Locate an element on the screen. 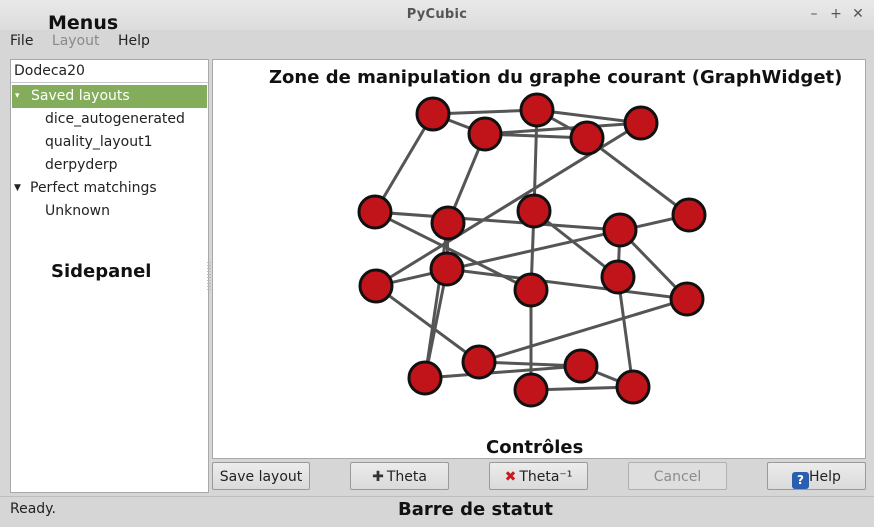 This screenshot has width=874, height=527. annotation-menus: Menus is located at coordinates (83, 23).